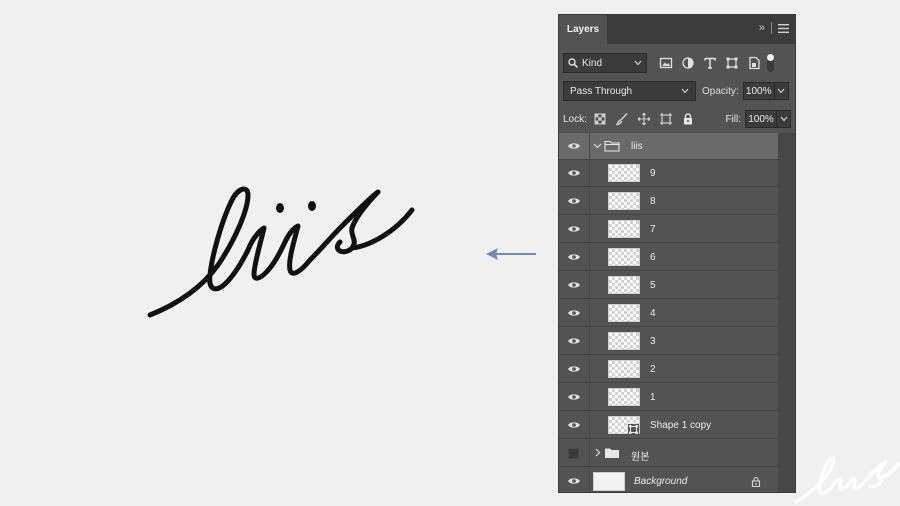  Describe the element at coordinates (668, 285) in the screenshot. I see `layer-5: 5` at that location.